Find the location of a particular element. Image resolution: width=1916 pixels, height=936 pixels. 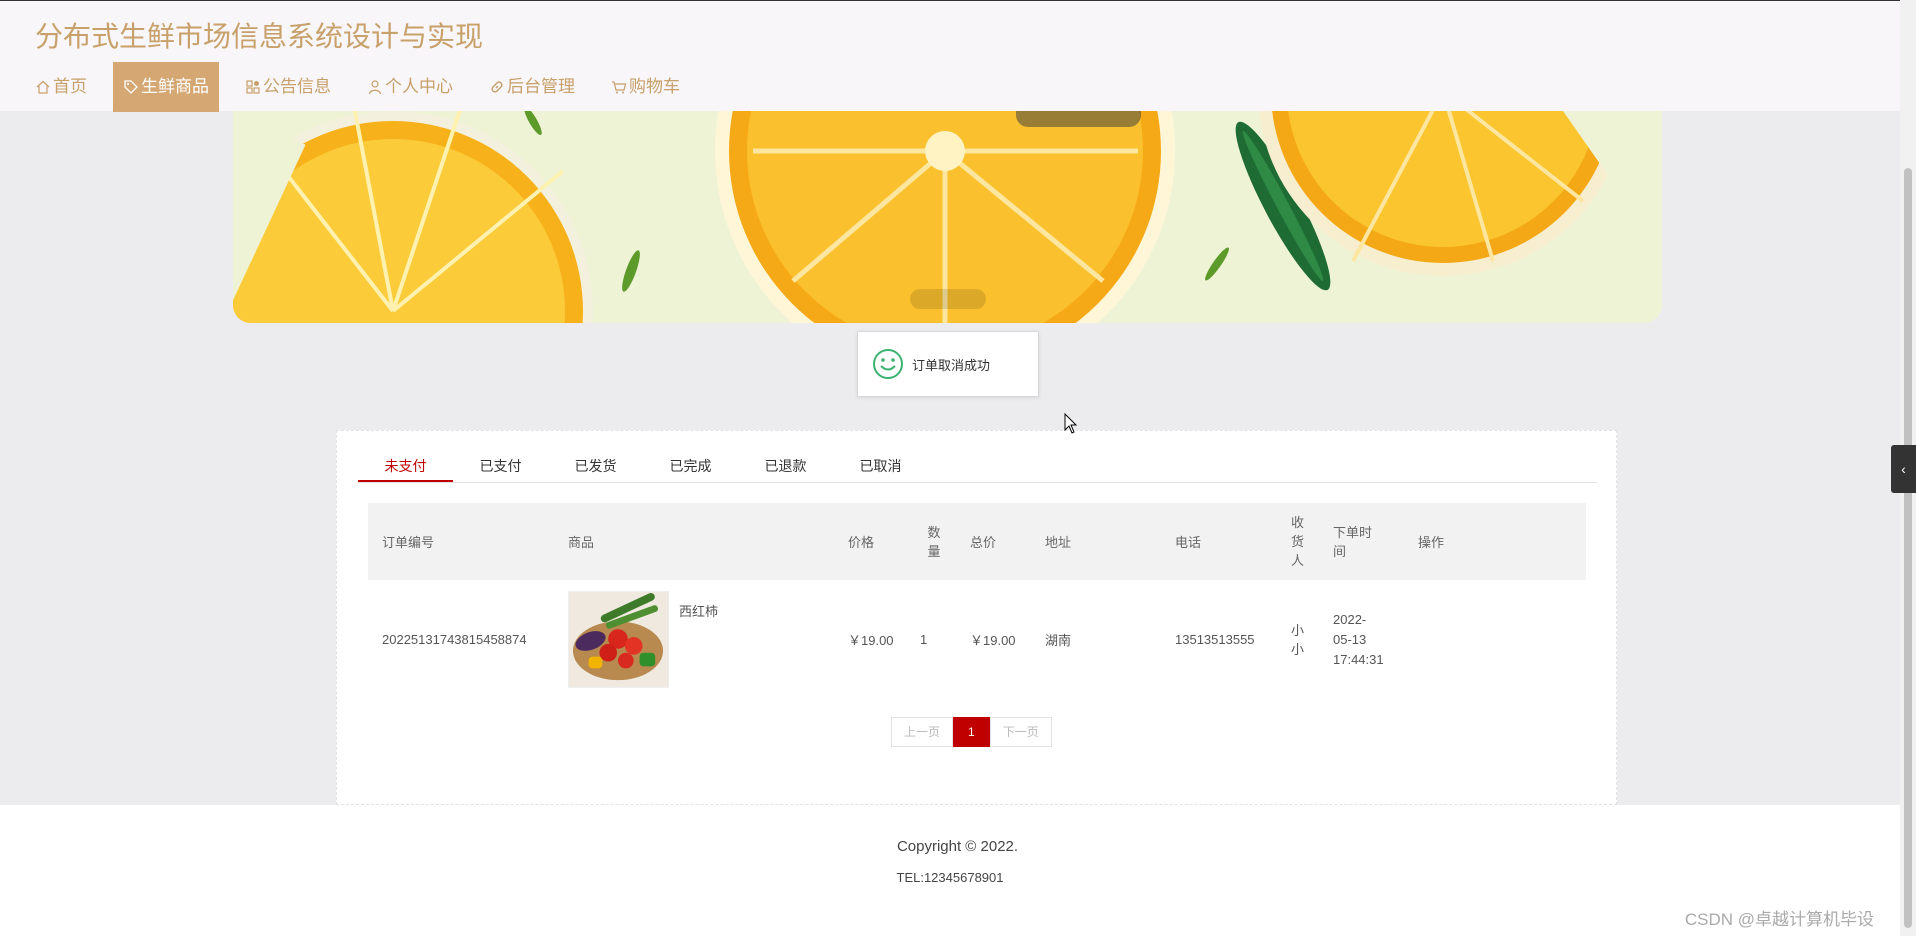

tel-text: TEL:12345678901 is located at coordinates (950, 877).